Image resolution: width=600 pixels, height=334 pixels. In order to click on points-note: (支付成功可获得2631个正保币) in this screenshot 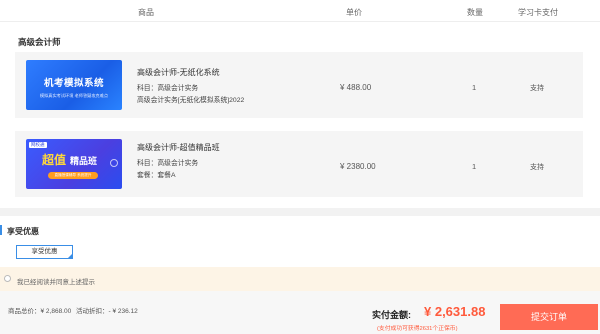, I will do `click(417, 329)`.